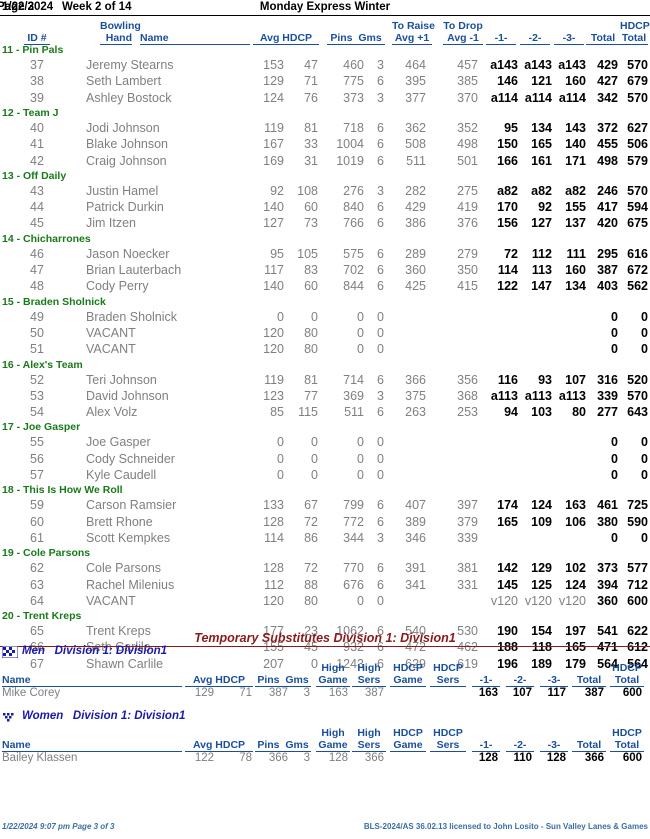 The image size is (650, 839). Describe the element at coordinates (520, 680) in the screenshot. I see `subcol-game-2: -2-` at that location.